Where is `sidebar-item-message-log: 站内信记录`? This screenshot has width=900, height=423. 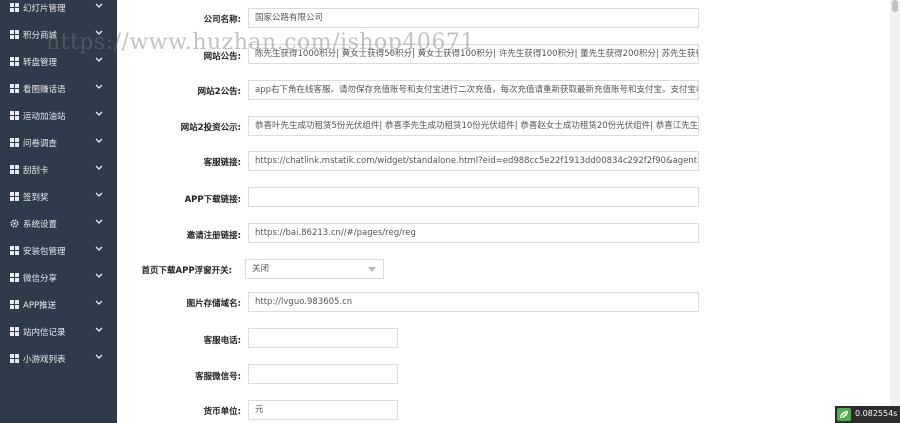
sidebar-item-message-log: 站内信记录 is located at coordinates (58, 332).